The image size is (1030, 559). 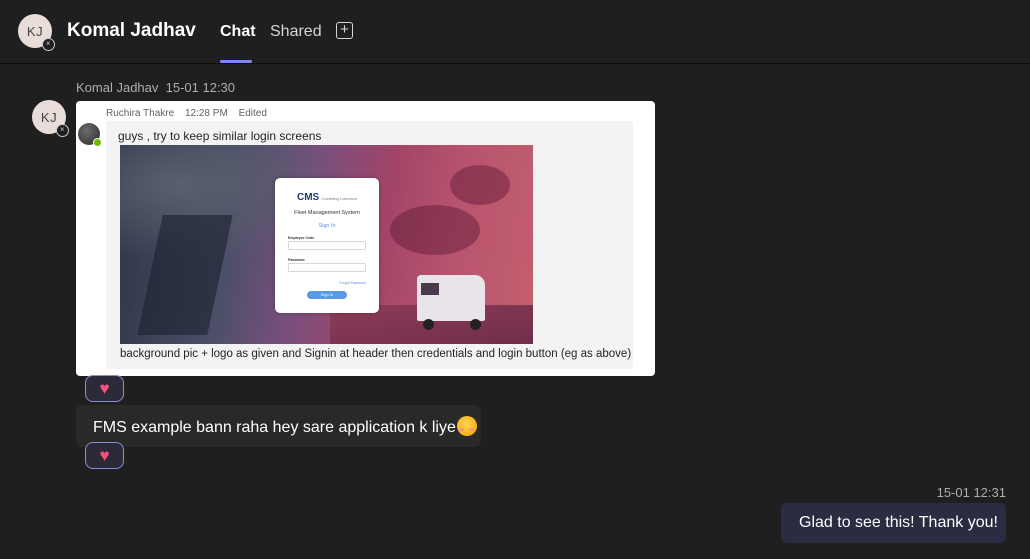 I want to click on tab-shared: Shared, so click(x=296, y=32).